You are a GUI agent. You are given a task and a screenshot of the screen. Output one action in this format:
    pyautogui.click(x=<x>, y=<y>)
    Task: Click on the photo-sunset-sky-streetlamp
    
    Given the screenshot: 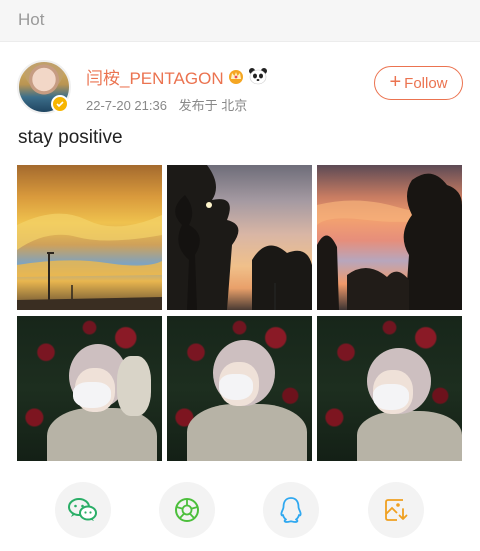 What is the action you would take?
    pyautogui.click(x=89, y=237)
    